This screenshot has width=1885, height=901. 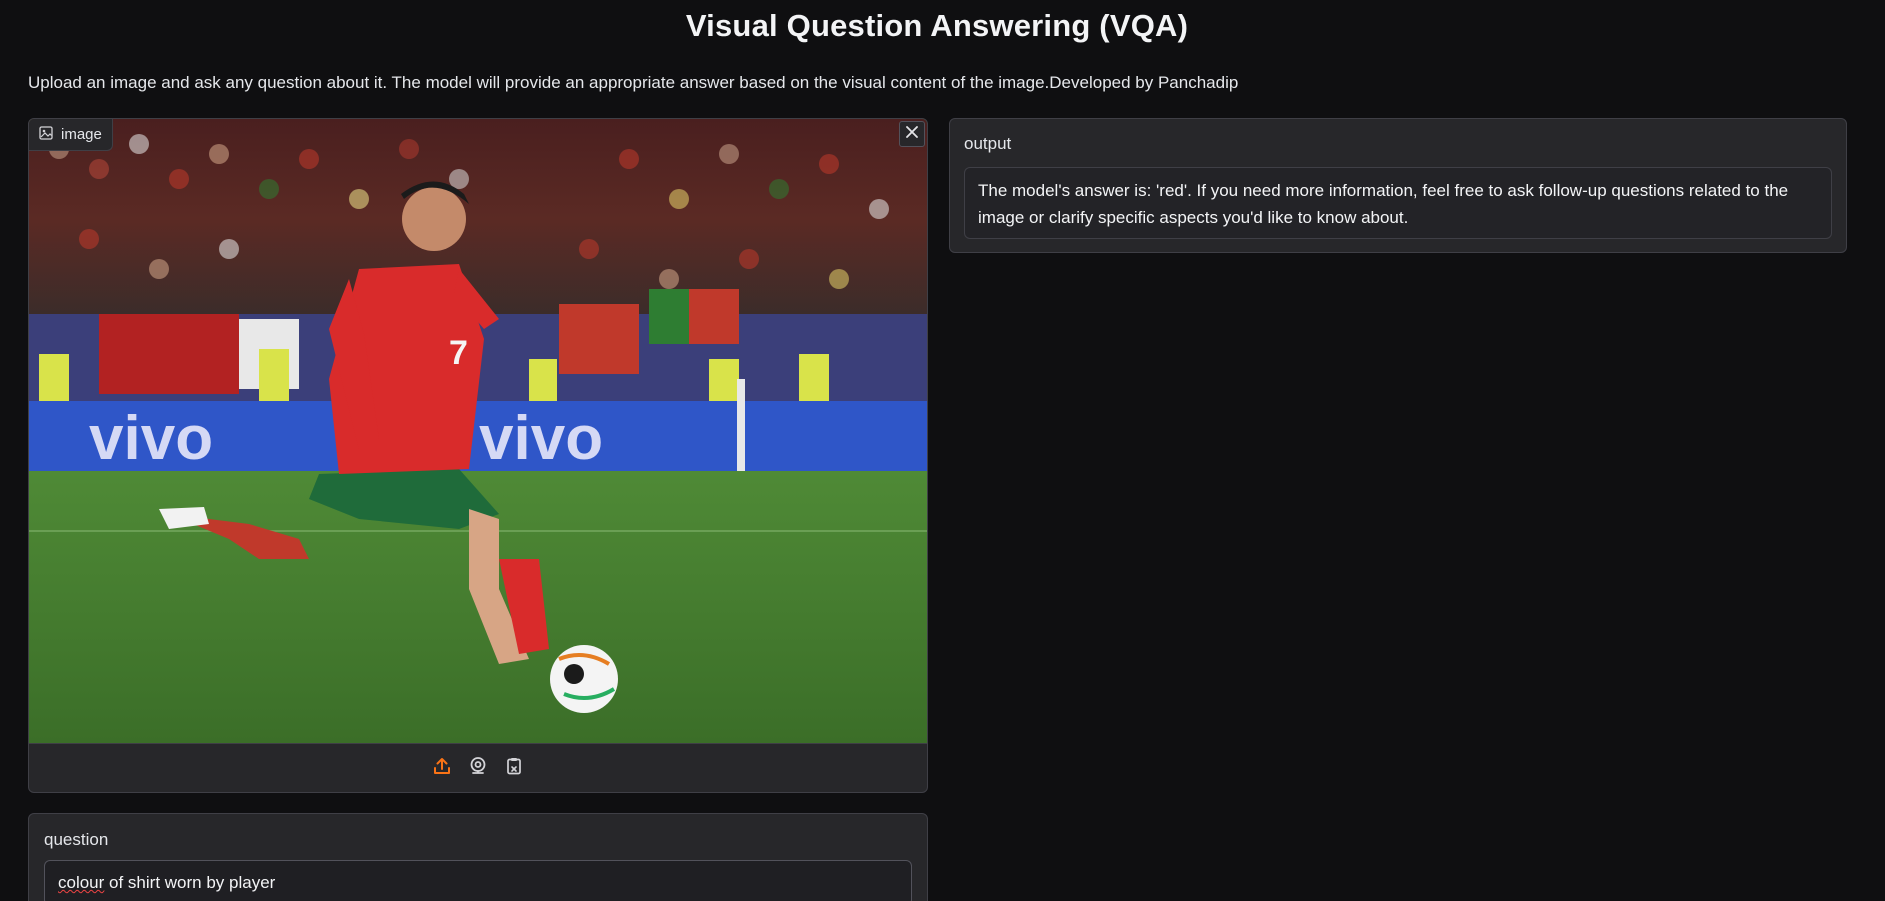 I want to click on webcam-button, so click(x=478, y=768).